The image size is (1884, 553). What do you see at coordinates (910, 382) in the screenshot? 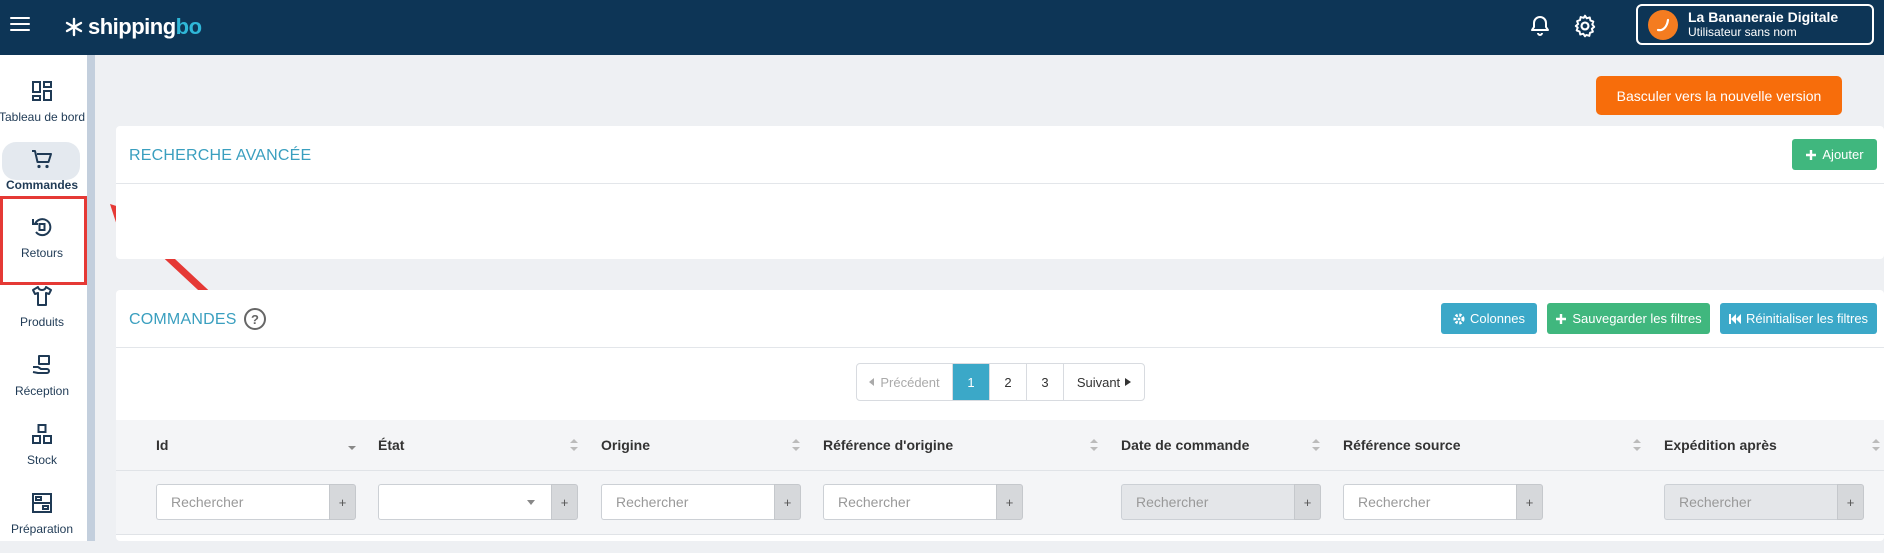
I see `pagination-previous-label: Précédent` at bounding box center [910, 382].